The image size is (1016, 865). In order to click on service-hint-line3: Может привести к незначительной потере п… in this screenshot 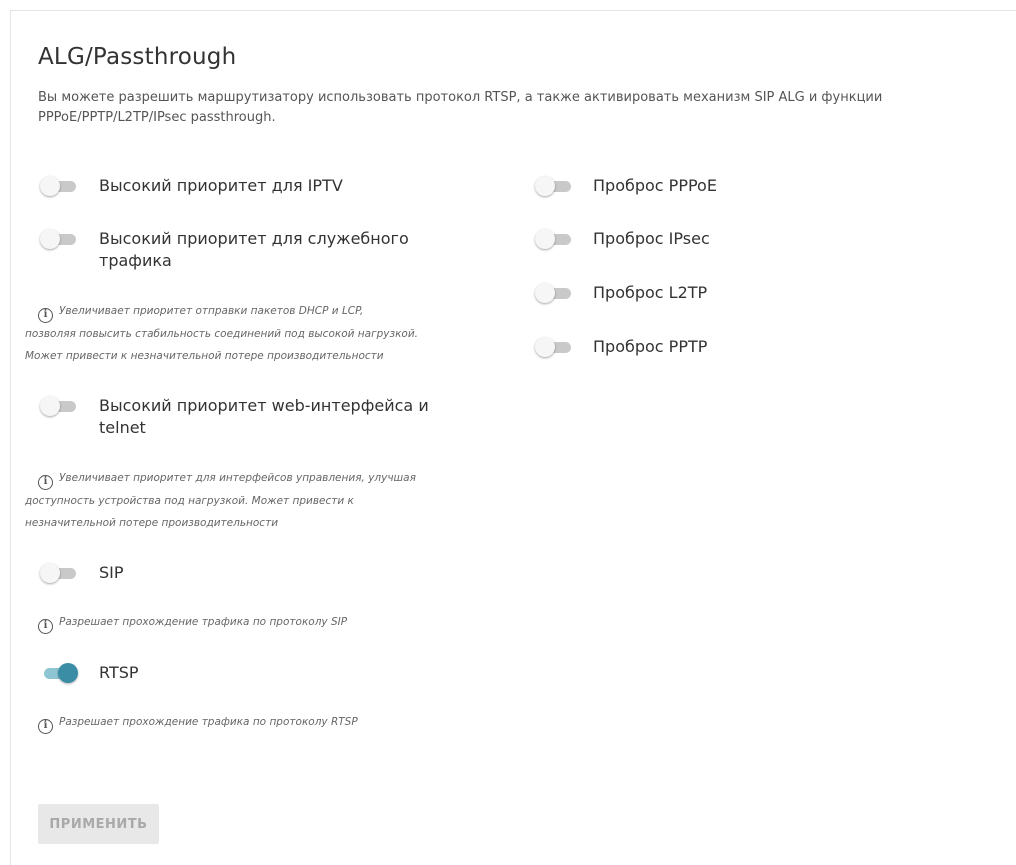, I will do `click(204, 356)`.